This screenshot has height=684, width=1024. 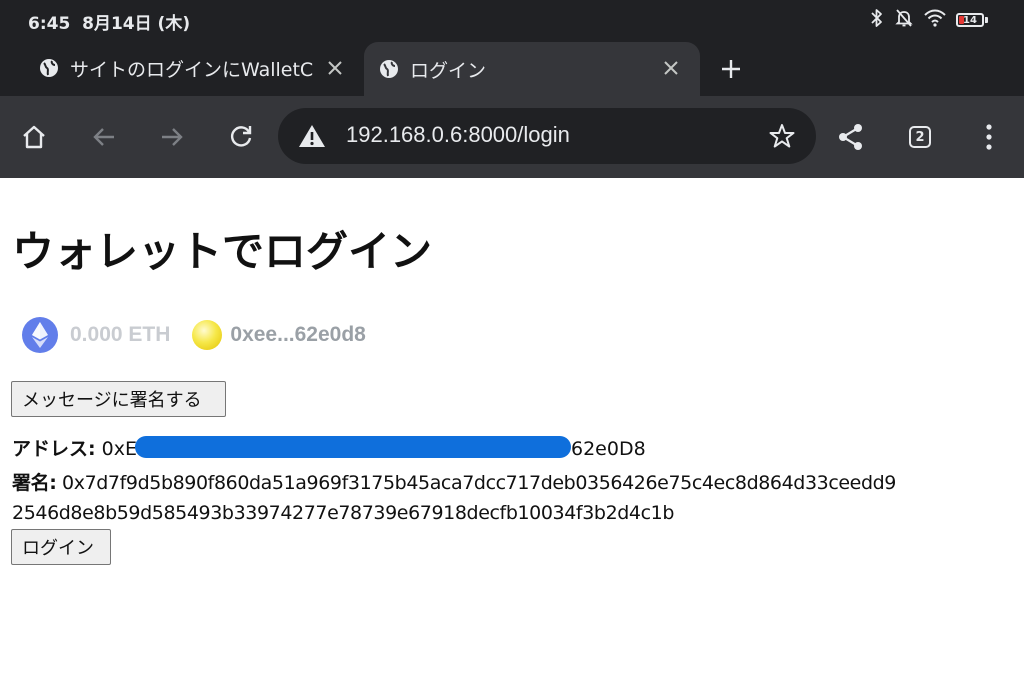 I want to click on status-icons: 14, so click(x=929, y=20).